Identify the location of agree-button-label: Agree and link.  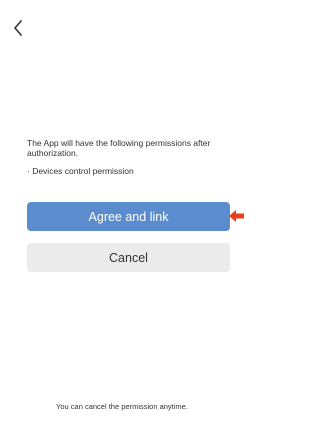
(128, 216).